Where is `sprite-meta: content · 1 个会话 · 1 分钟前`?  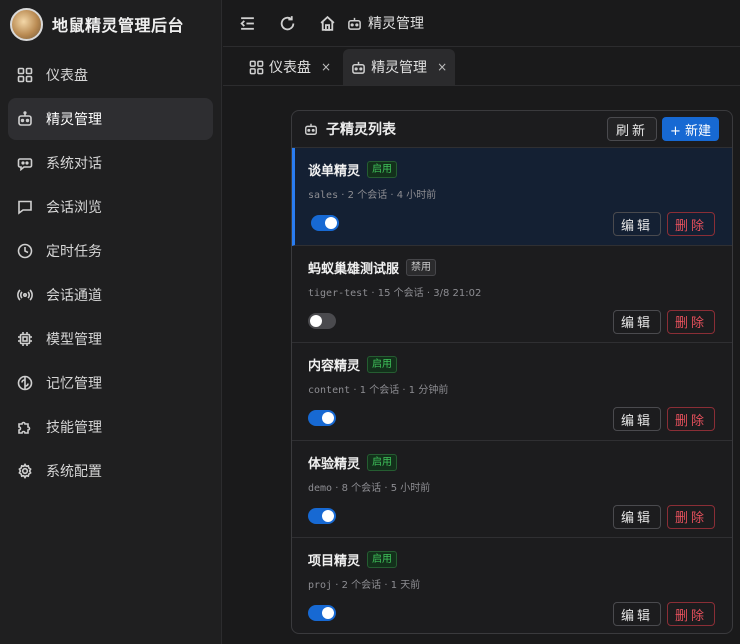 sprite-meta: content · 1 个会话 · 1 分钟前 is located at coordinates (512, 388).